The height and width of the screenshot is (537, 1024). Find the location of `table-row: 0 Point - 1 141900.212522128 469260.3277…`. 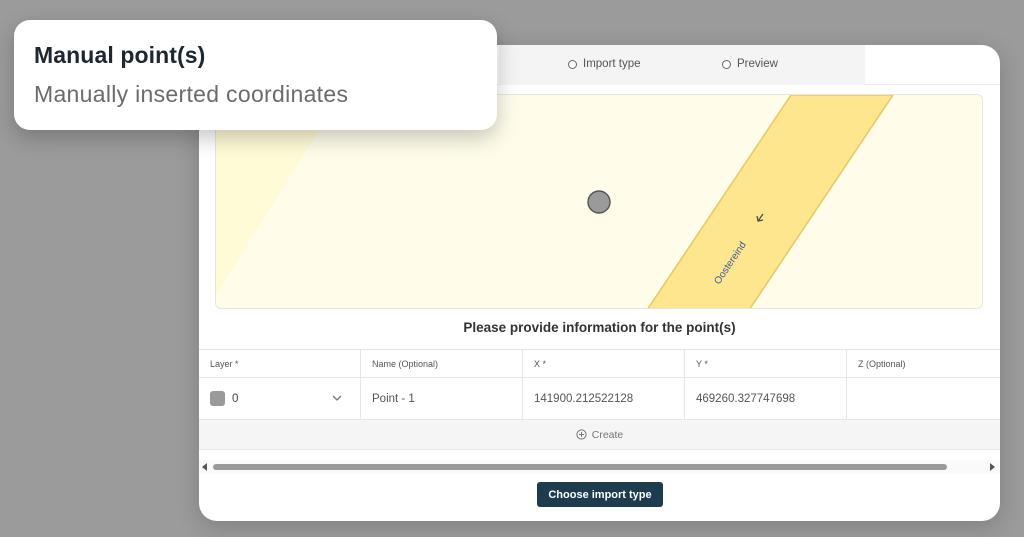

table-row: 0 Point - 1 141900.212522128 469260.3277… is located at coordinates (599, 399).